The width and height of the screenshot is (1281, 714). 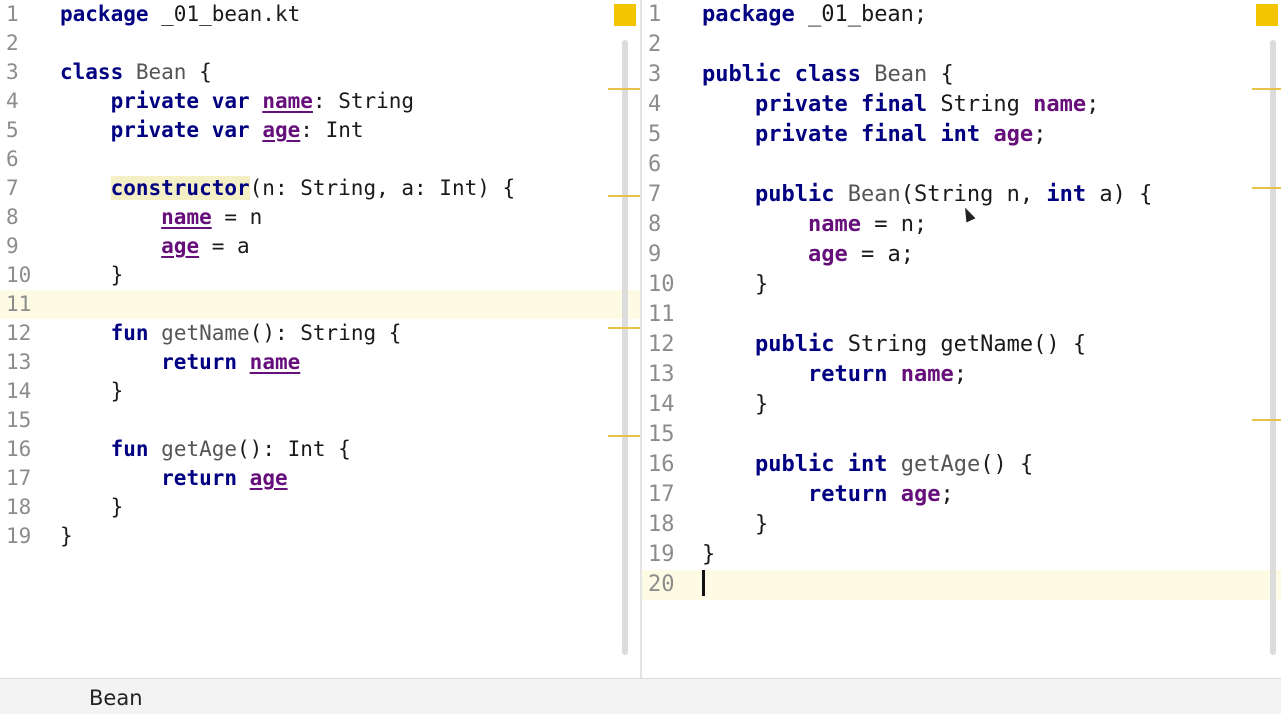 What do you see at coordinates (808, 255) in the screenshot?
I see `code-text: age = a;` at bounding box center [808, 255].